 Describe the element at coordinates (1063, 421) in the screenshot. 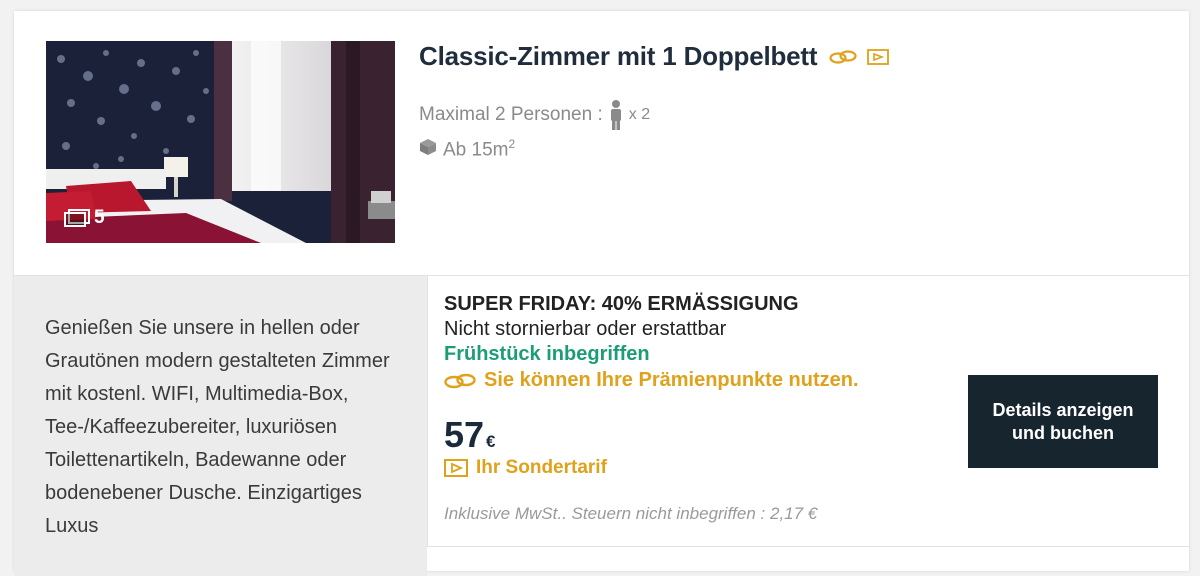

I see `details-and-book-button: Details anzeigen und buchen` at that location.